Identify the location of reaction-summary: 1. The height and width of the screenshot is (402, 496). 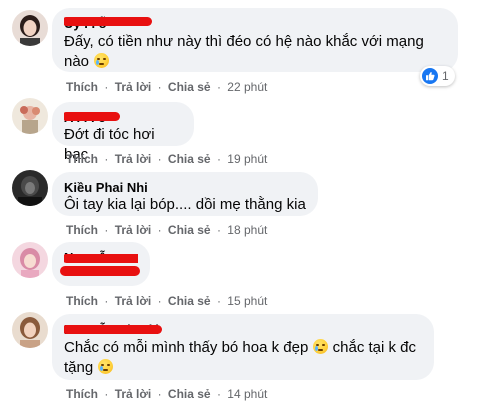
(437, 76).